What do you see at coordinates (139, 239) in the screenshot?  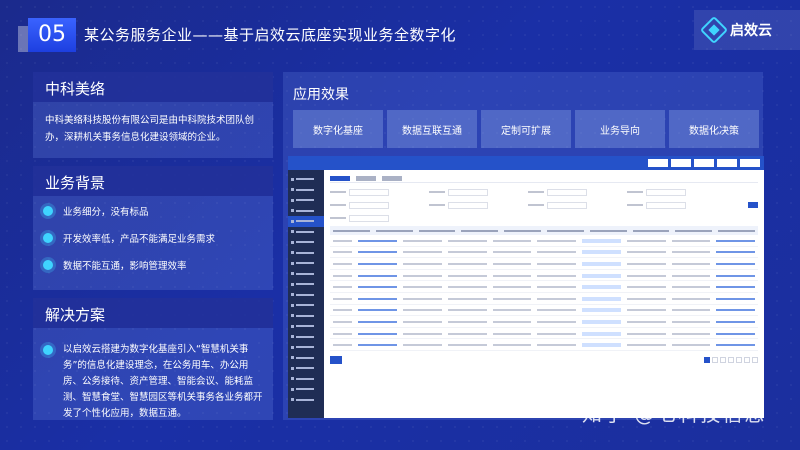 I see `bullet-text: 开发效率低，产品不能满足业务需求` at bounding box center [139, 239].